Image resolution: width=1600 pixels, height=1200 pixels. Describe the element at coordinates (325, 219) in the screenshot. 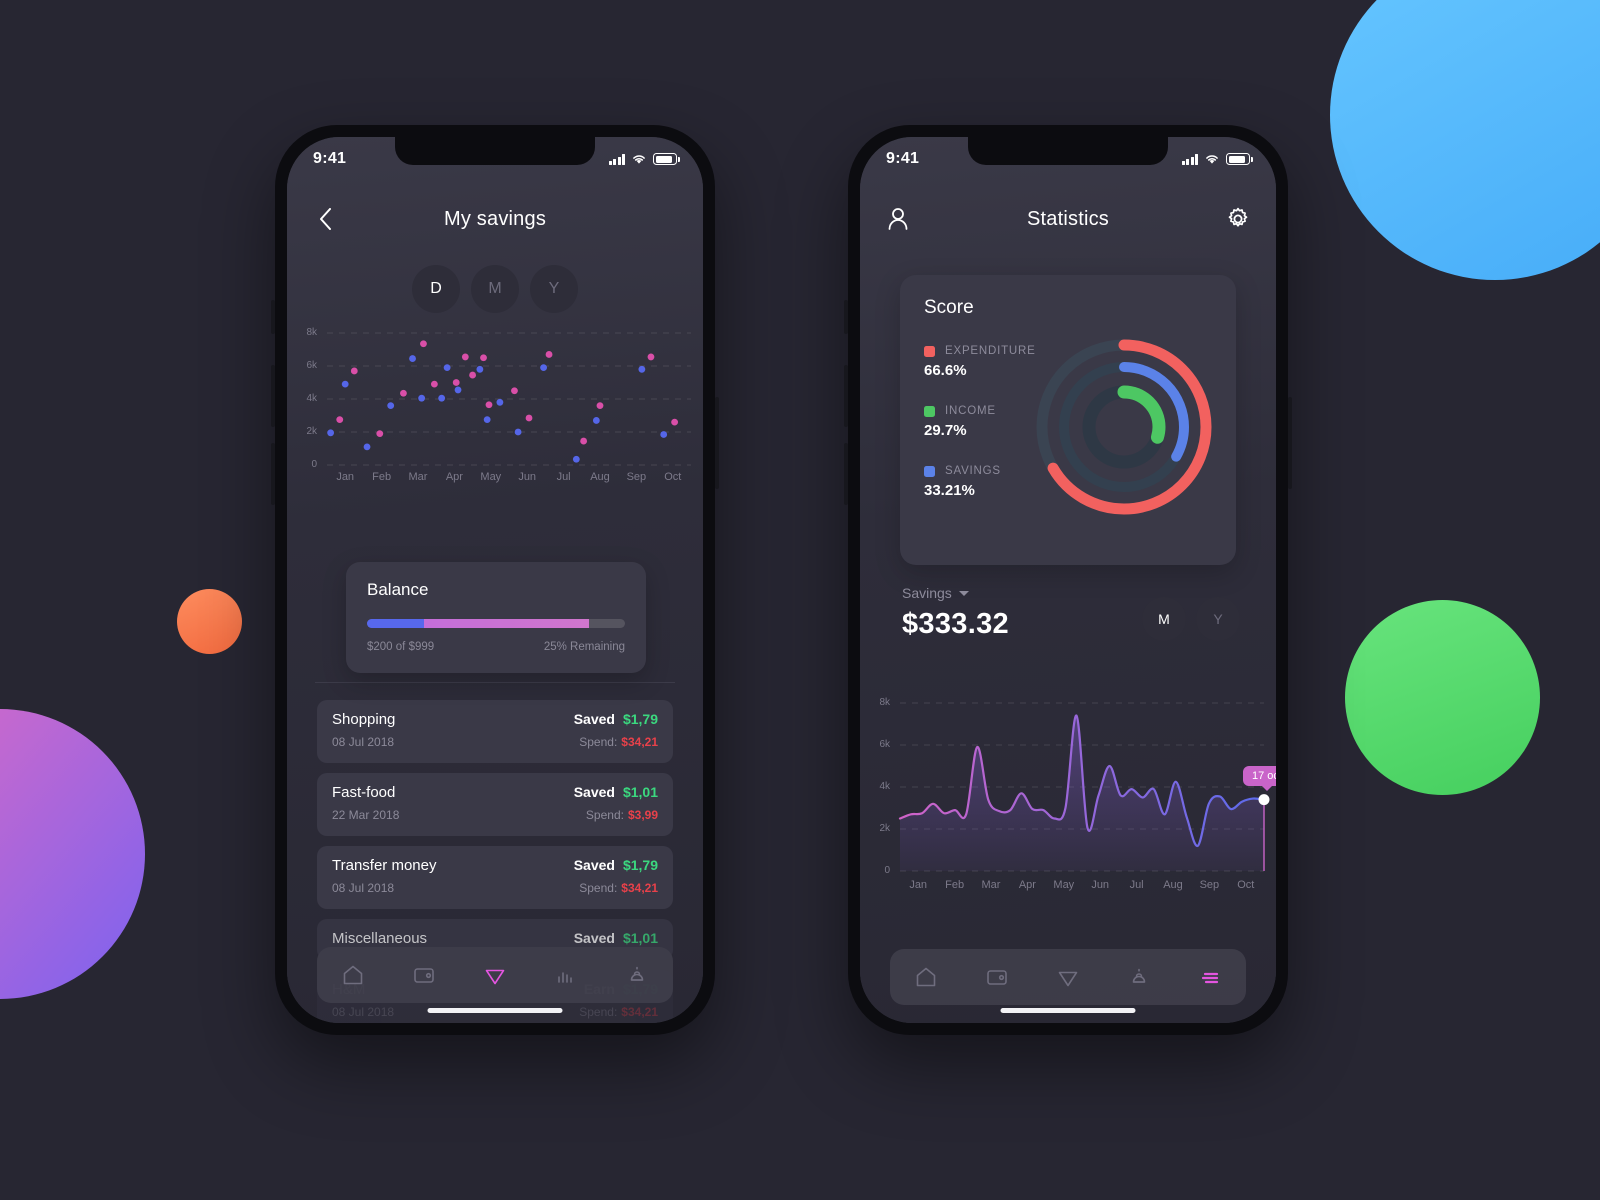

I see `back-button` at that location.